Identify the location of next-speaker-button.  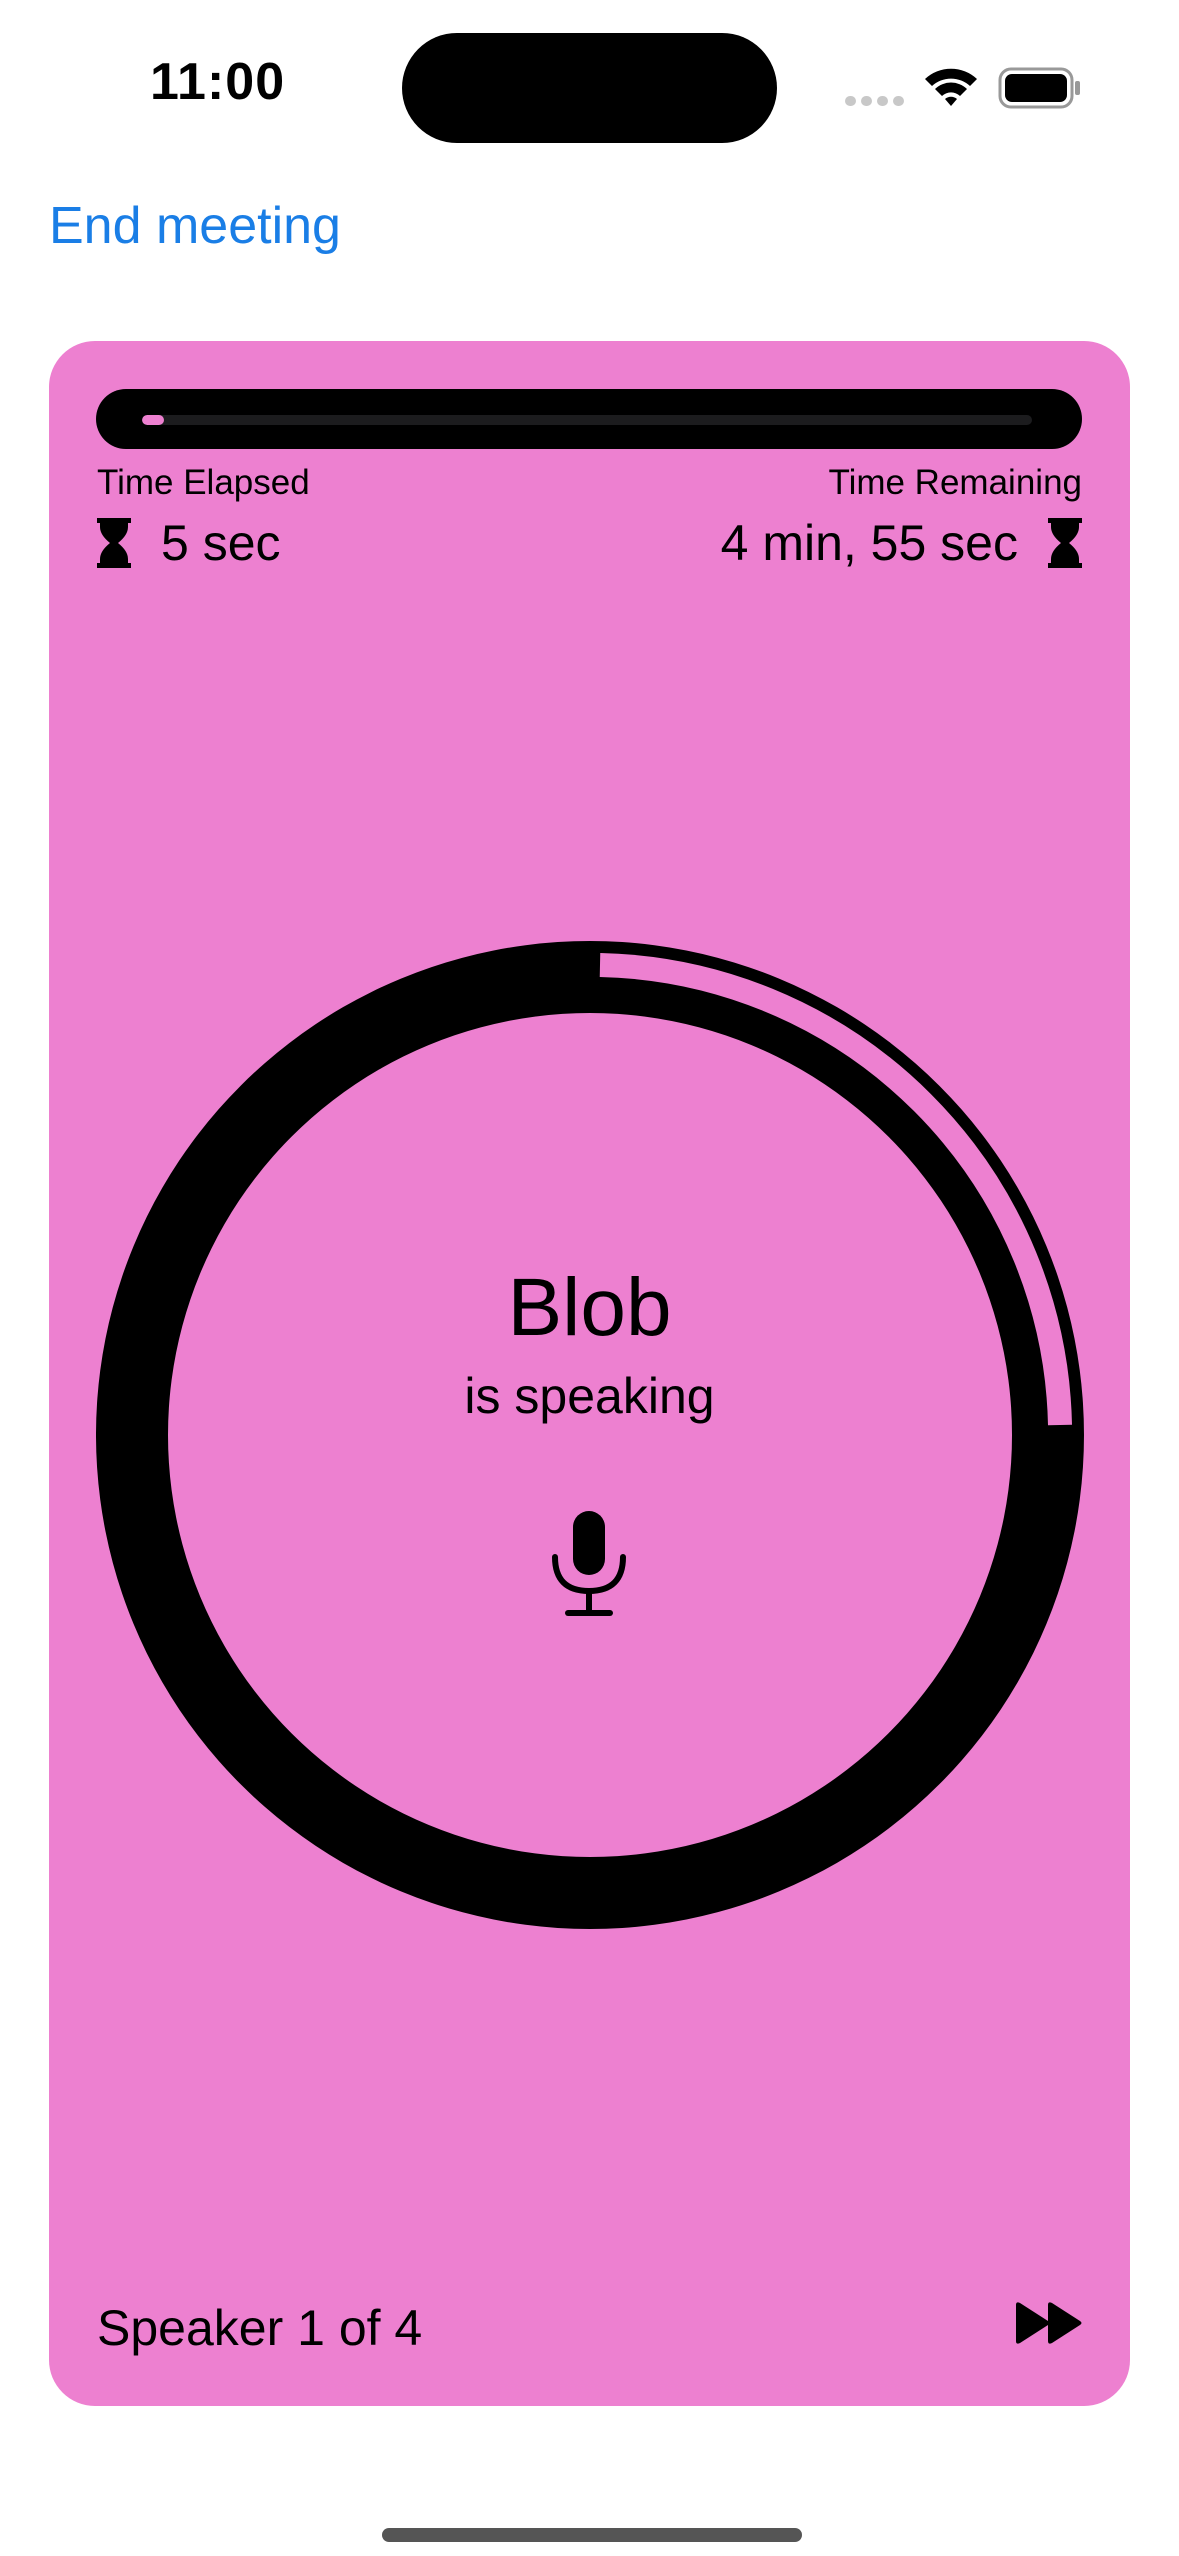
(1050, 2323).